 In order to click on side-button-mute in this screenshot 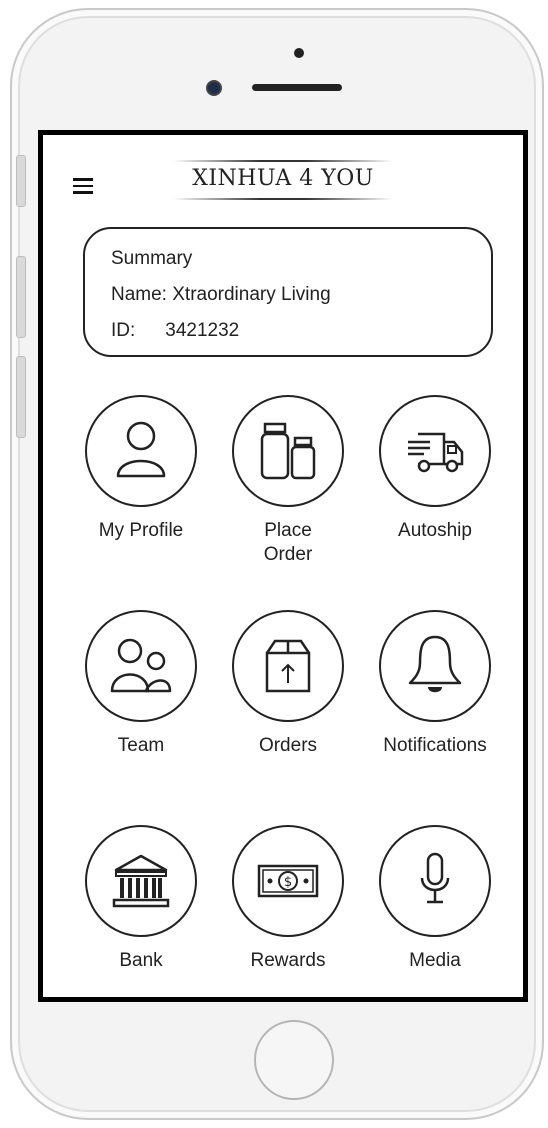, I will do `click(21, 181)`.